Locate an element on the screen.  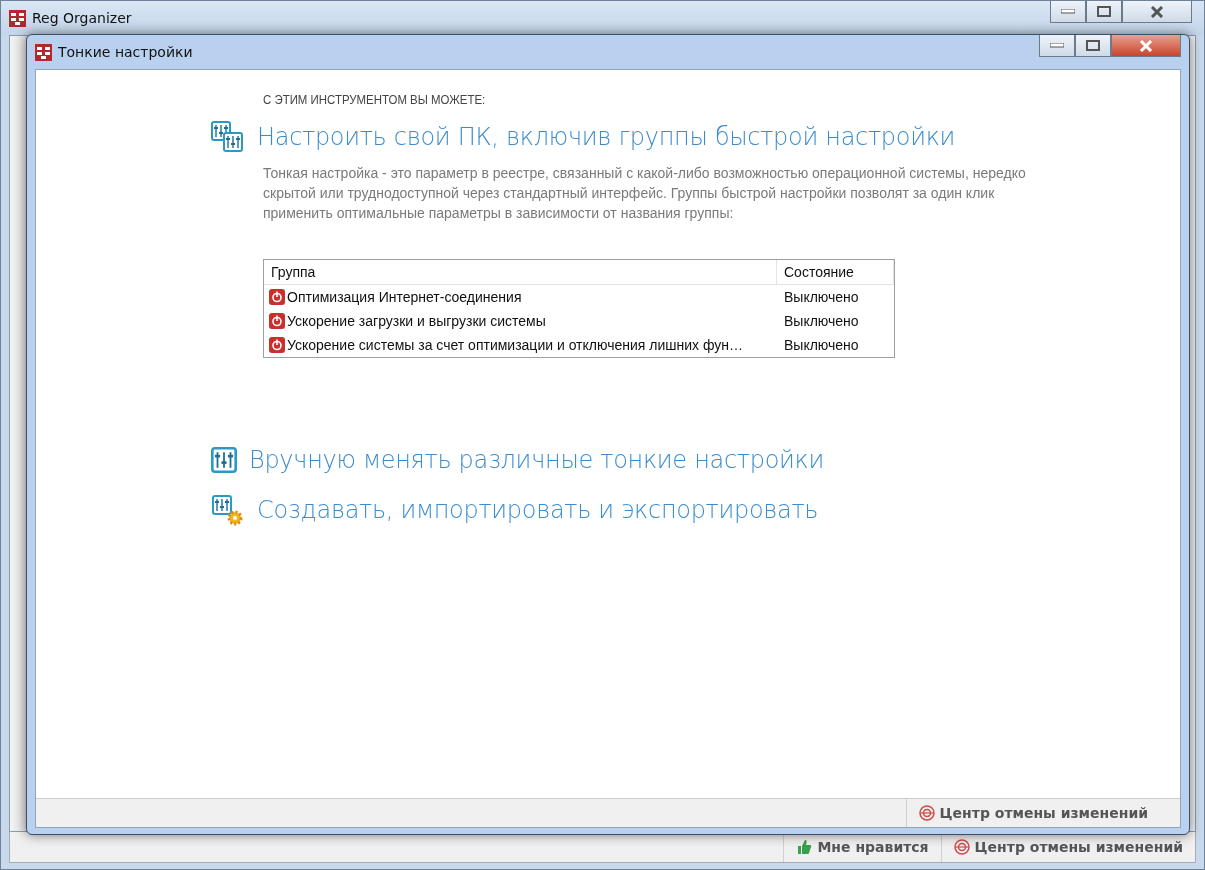
status-button: Центр отмены изменений is located at coordinates (1032, 813).